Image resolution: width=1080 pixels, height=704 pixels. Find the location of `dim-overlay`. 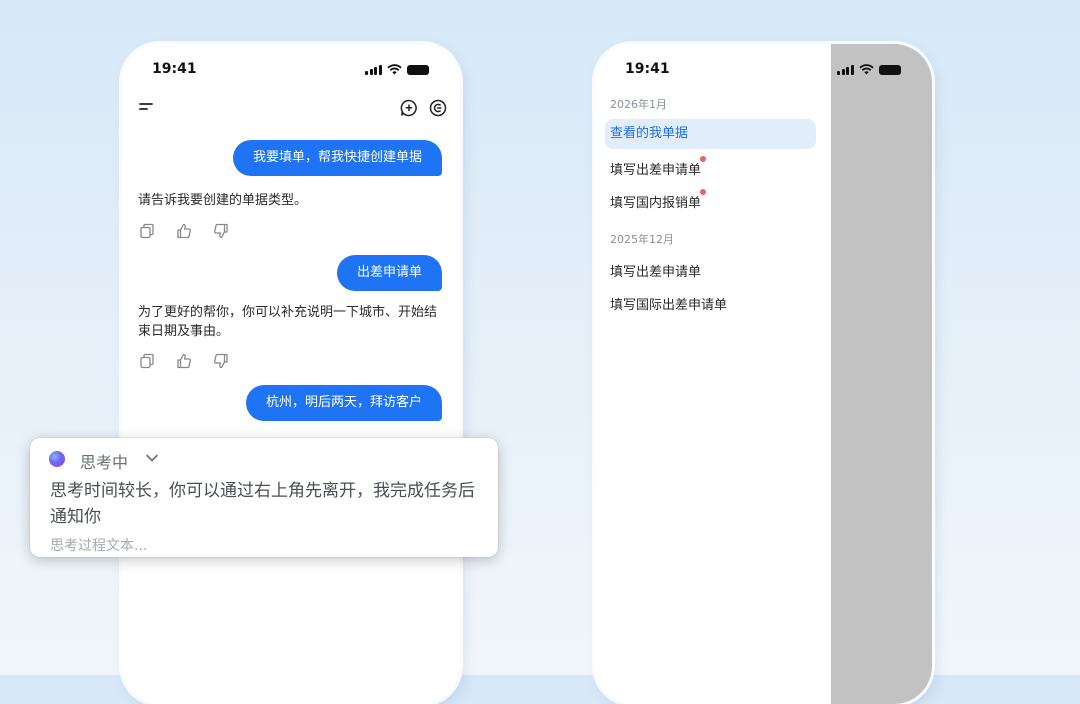

dim-overlay is located at coordinates (881, 374).